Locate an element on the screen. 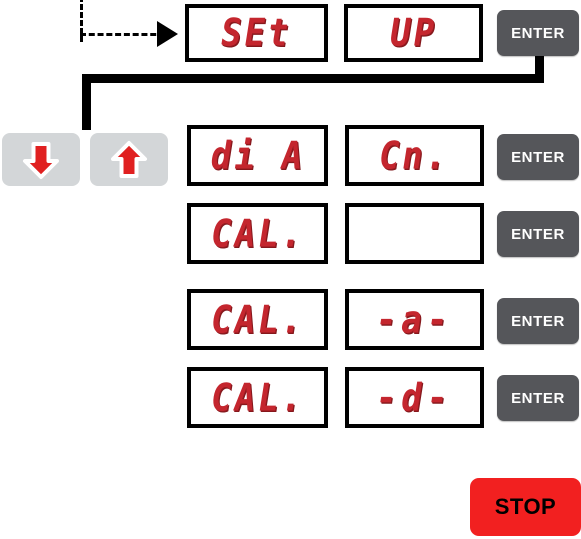 Image resolution: width=581 pixels, height=539 pixels. enter-button-row-5-label: ENTER is located at coordinates (538, 398).